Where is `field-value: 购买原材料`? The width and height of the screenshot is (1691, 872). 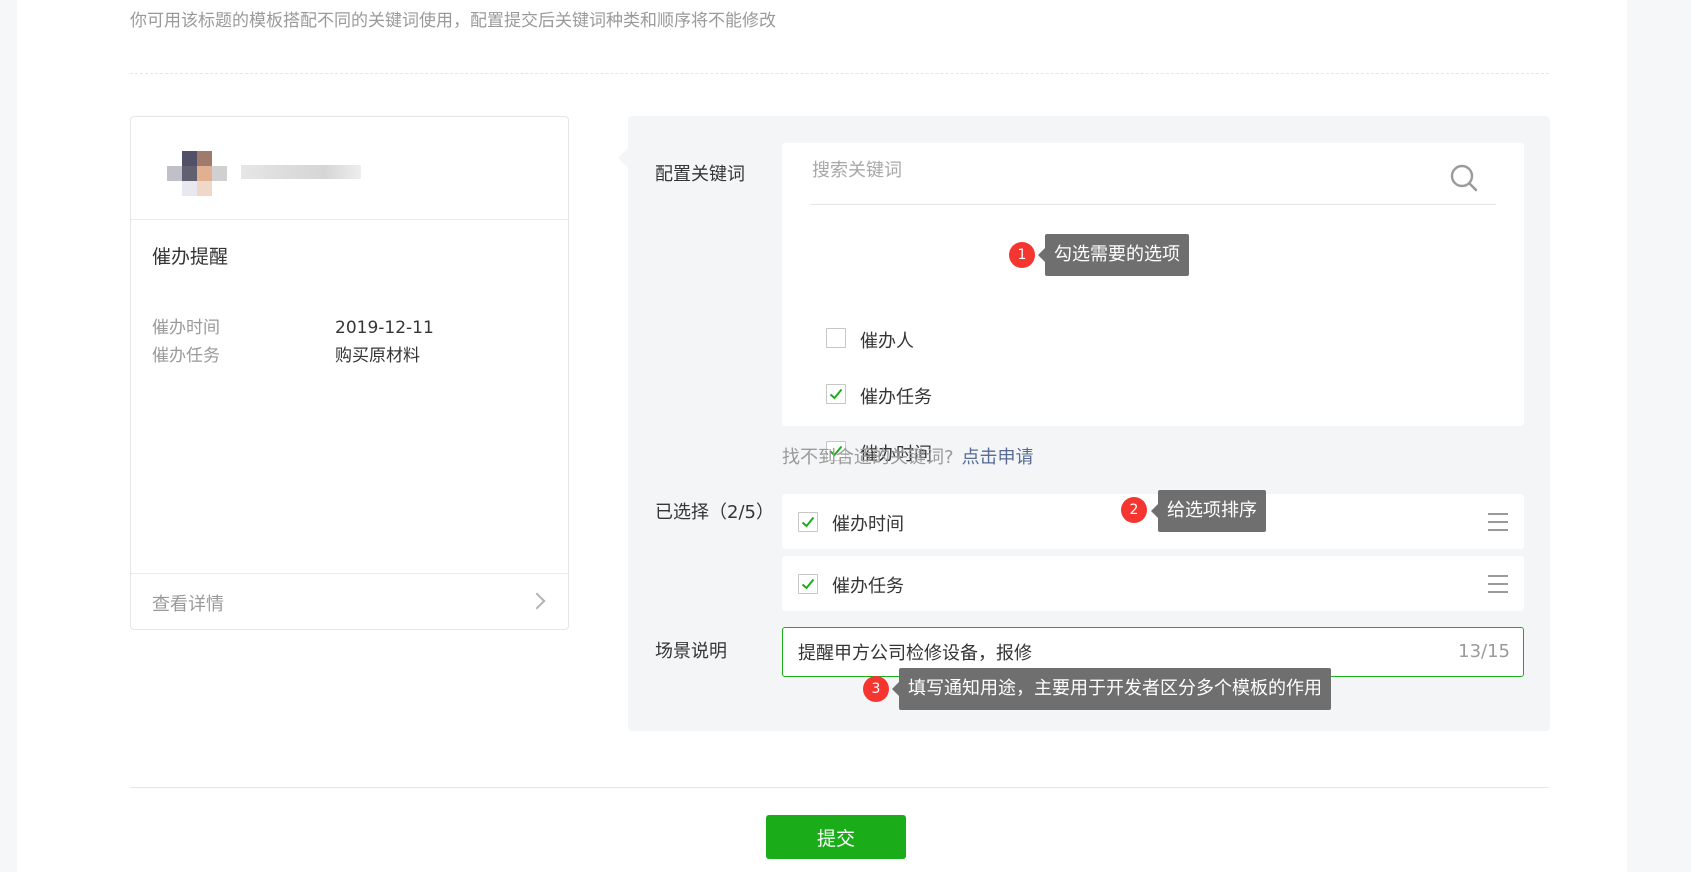 field-value: 购买原材料 is located at coordinates (377, 356).